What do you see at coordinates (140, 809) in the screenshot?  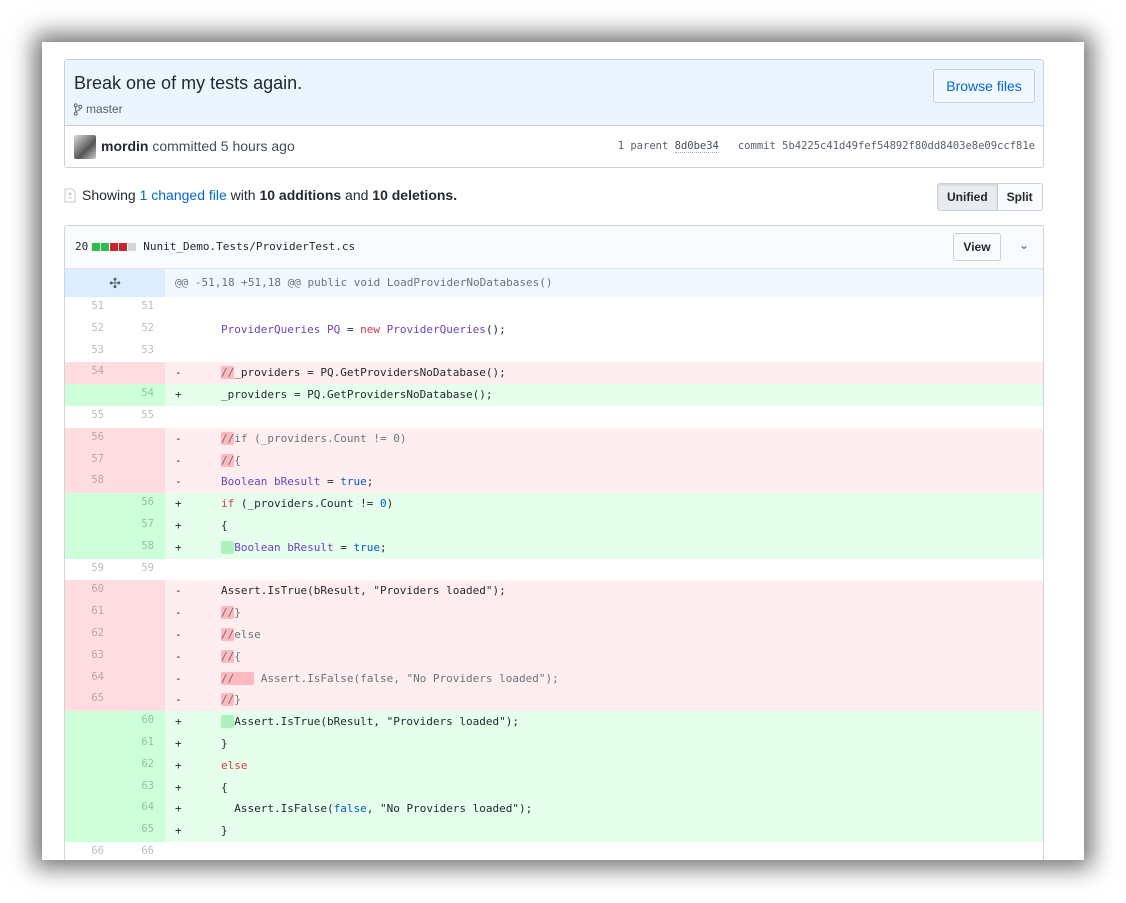 I see `new-line-number: 64` at bounding box center [140, 809].